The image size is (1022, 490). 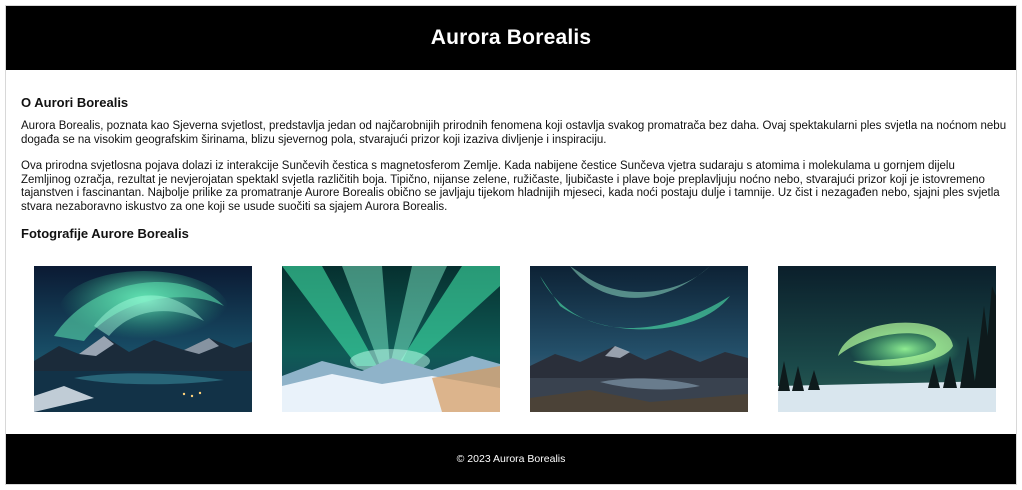 I want to click on aurora-photo-1-image, so click(x=143, y=339).